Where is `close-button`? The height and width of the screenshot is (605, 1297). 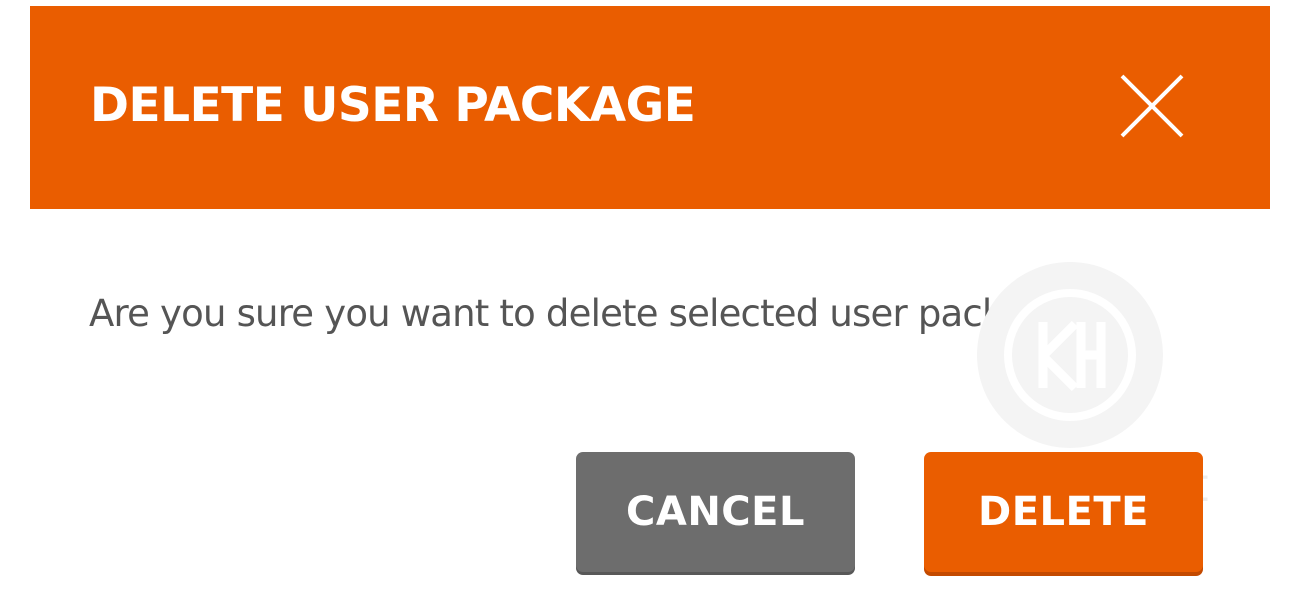
close-button is located at coordinates (1152, 106).